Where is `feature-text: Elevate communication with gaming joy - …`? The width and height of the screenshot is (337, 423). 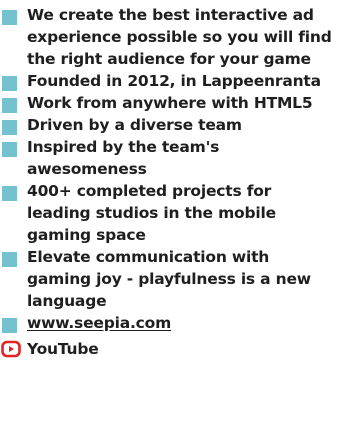 feature-text: Elevate communication with gaming joy - … is located at coordinates (169, 279).